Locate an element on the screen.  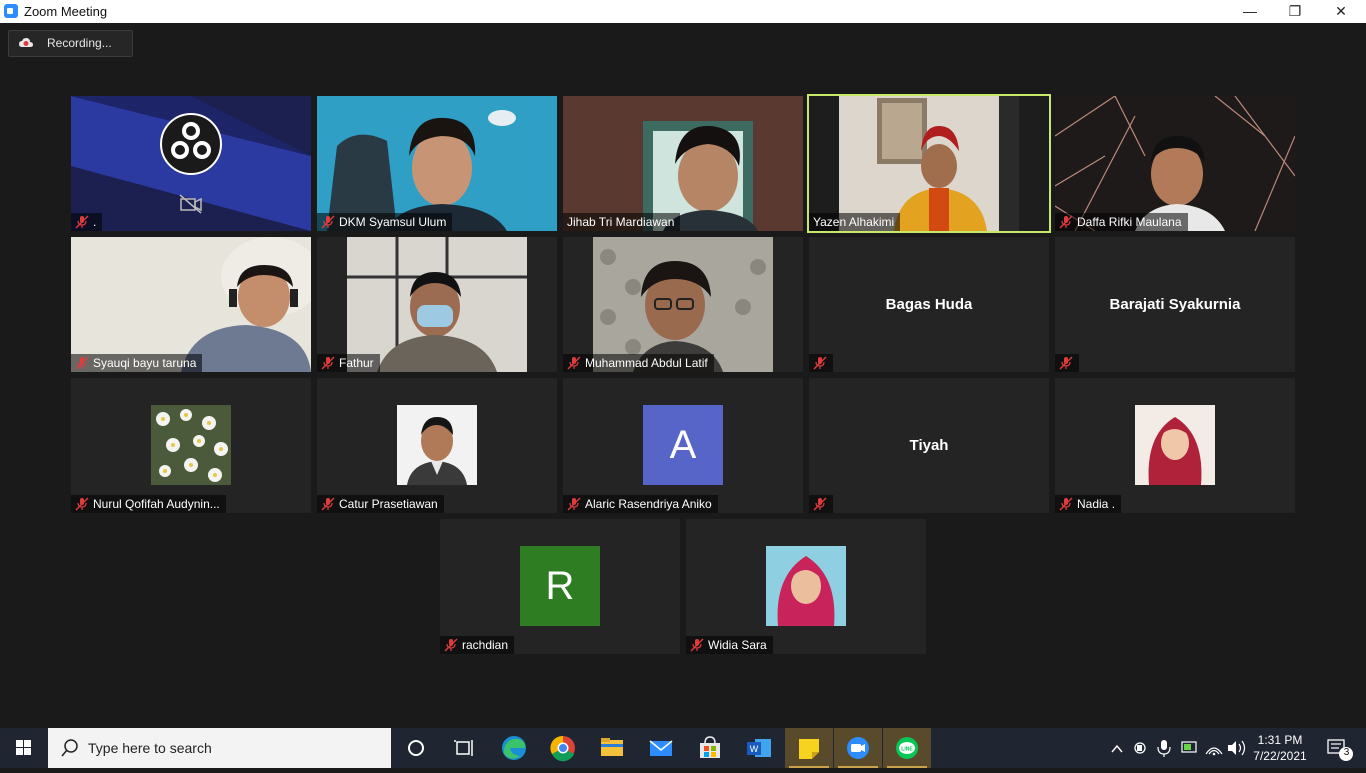
participant-name-tag: Catur Prasetiawan is located at coordinates (380, 504).